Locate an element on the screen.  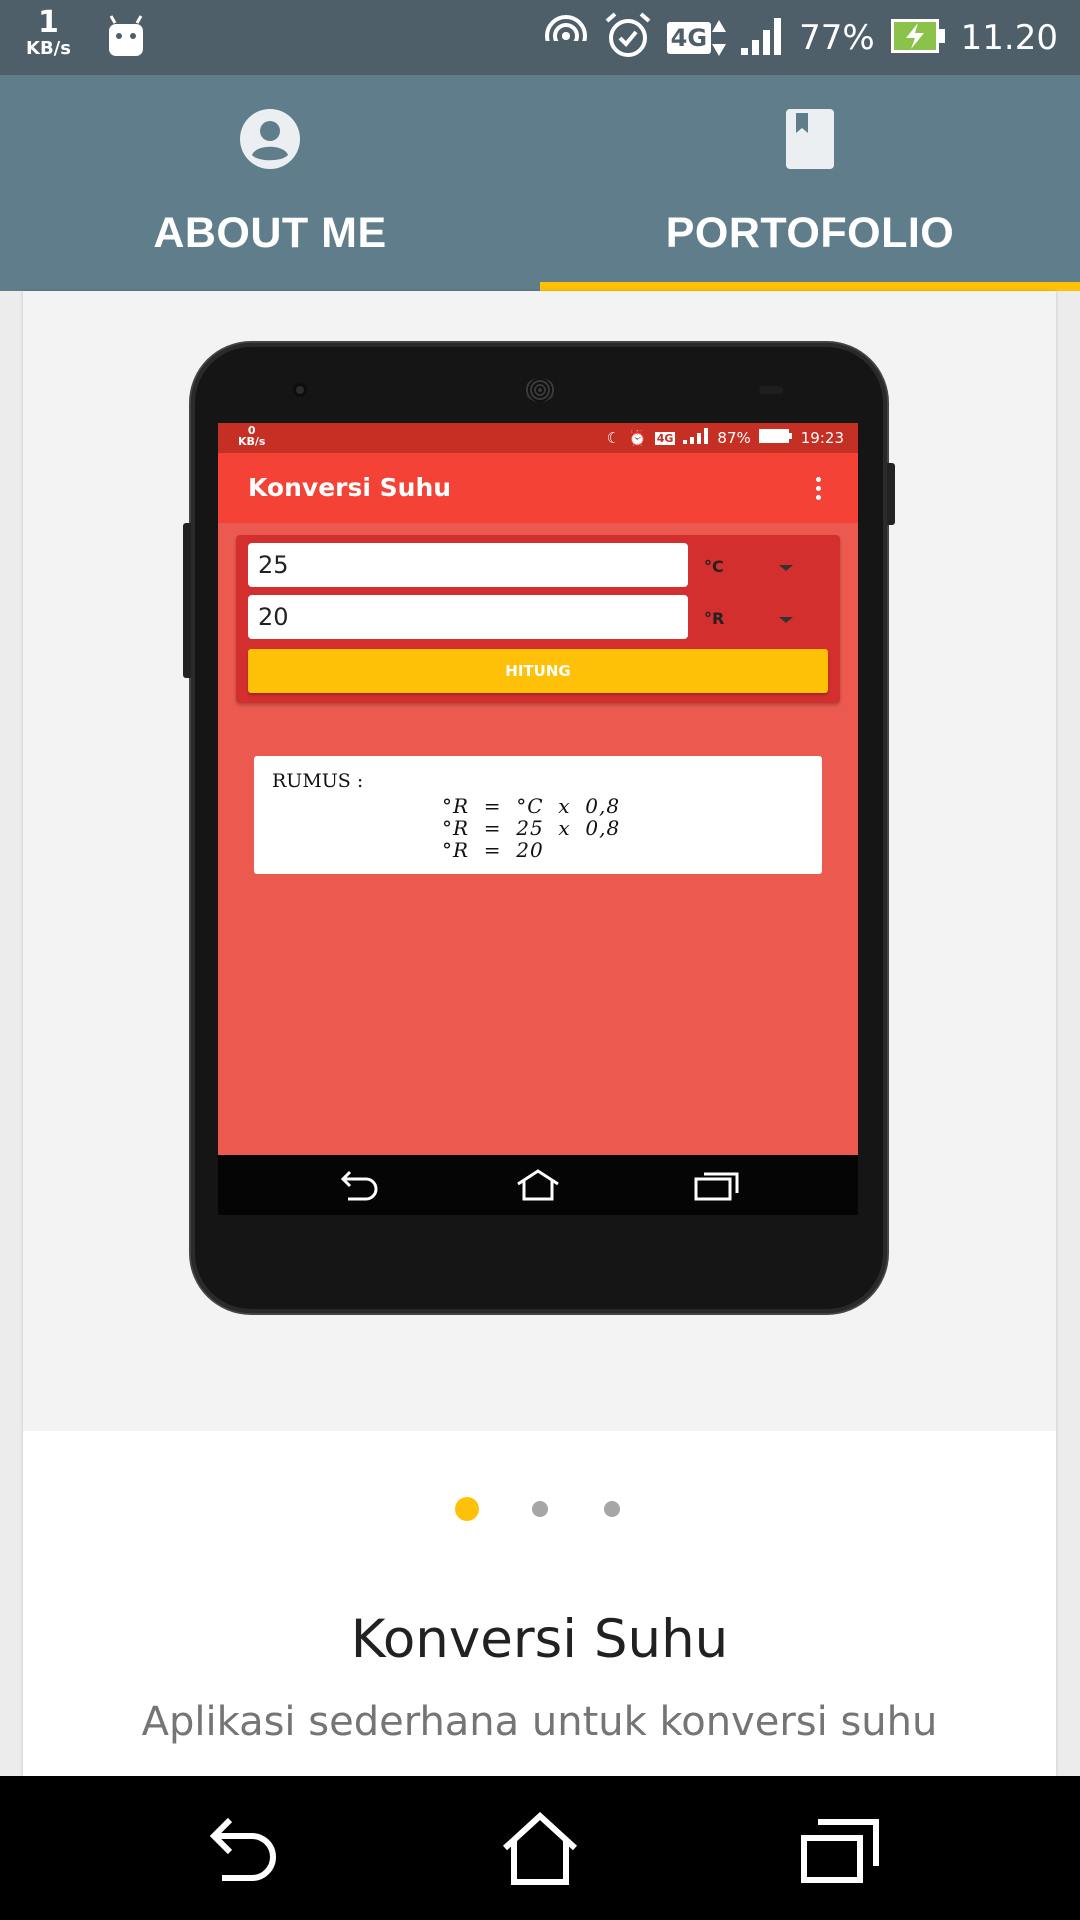
tab-selected-indicator is located at coordinates (810, 286).